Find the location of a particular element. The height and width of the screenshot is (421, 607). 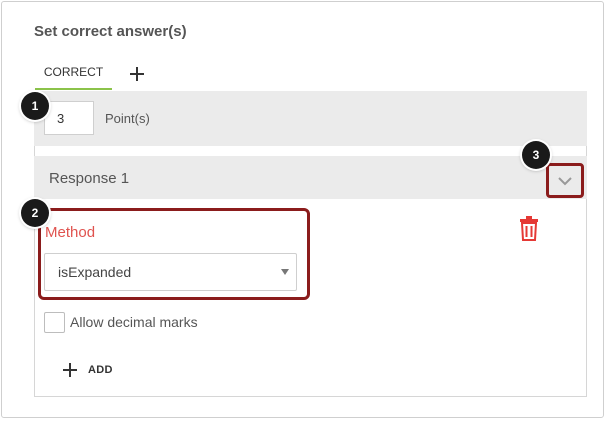

trash-icon is located at coordinates (529, 228).